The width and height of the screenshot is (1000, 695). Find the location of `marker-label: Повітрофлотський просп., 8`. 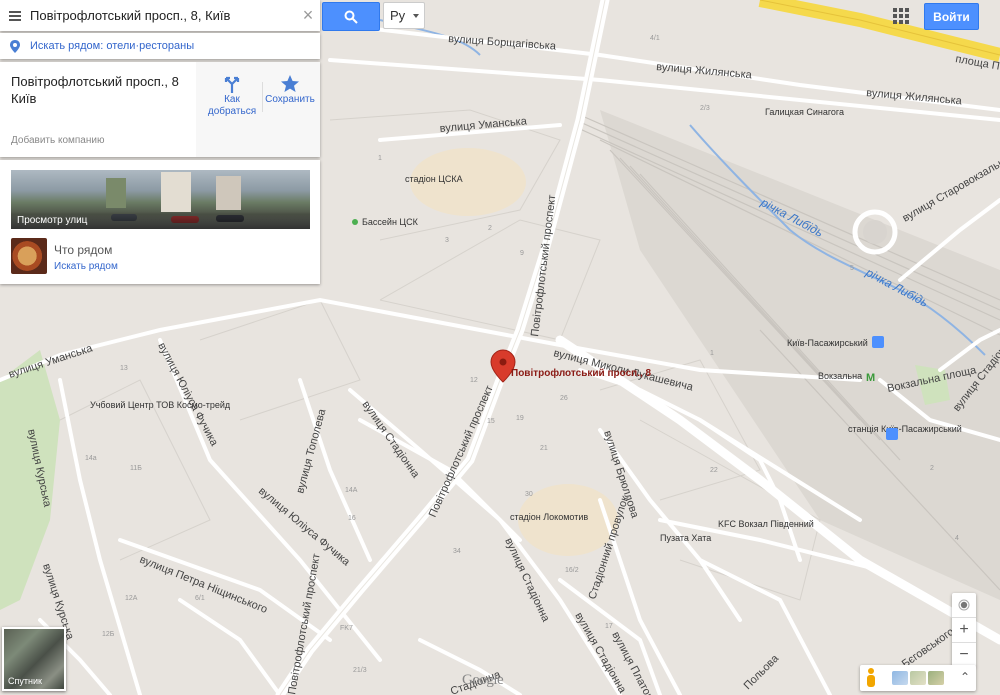

marker-label: Повітрофлотський просп., 8 is located at coordinates (581, 373).